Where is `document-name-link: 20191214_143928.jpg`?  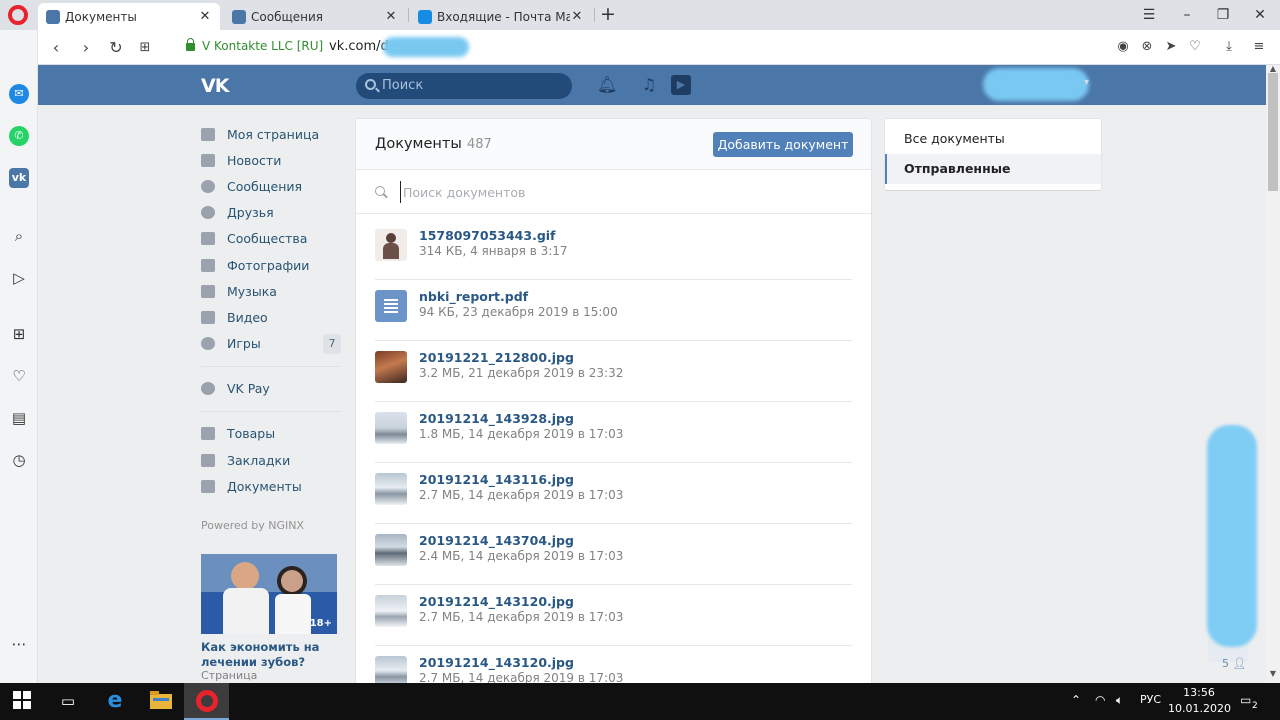 document-name-link: 20191214_143928.jpg is located at coordinates (496, 418).